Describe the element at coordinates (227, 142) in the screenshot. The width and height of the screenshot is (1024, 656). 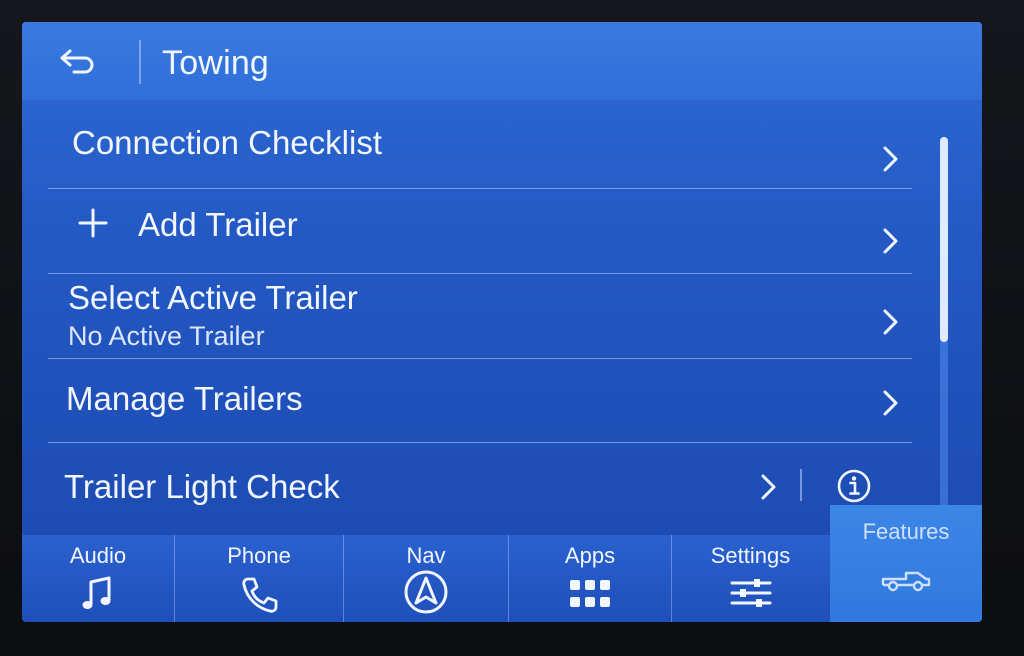
I see `list-item-label: Connection Checklist` at that location.